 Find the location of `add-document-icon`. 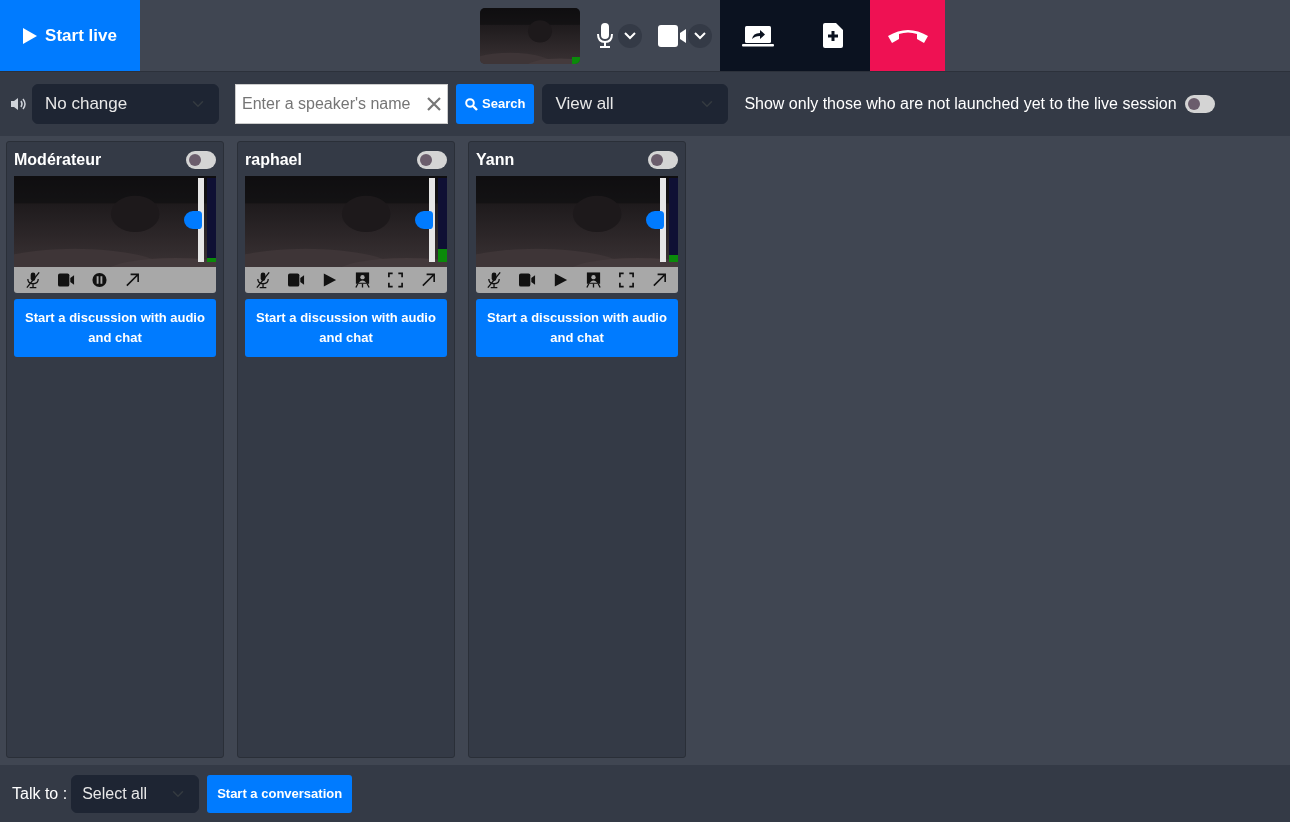

add-document-icon is located at coordinates (832, 35).